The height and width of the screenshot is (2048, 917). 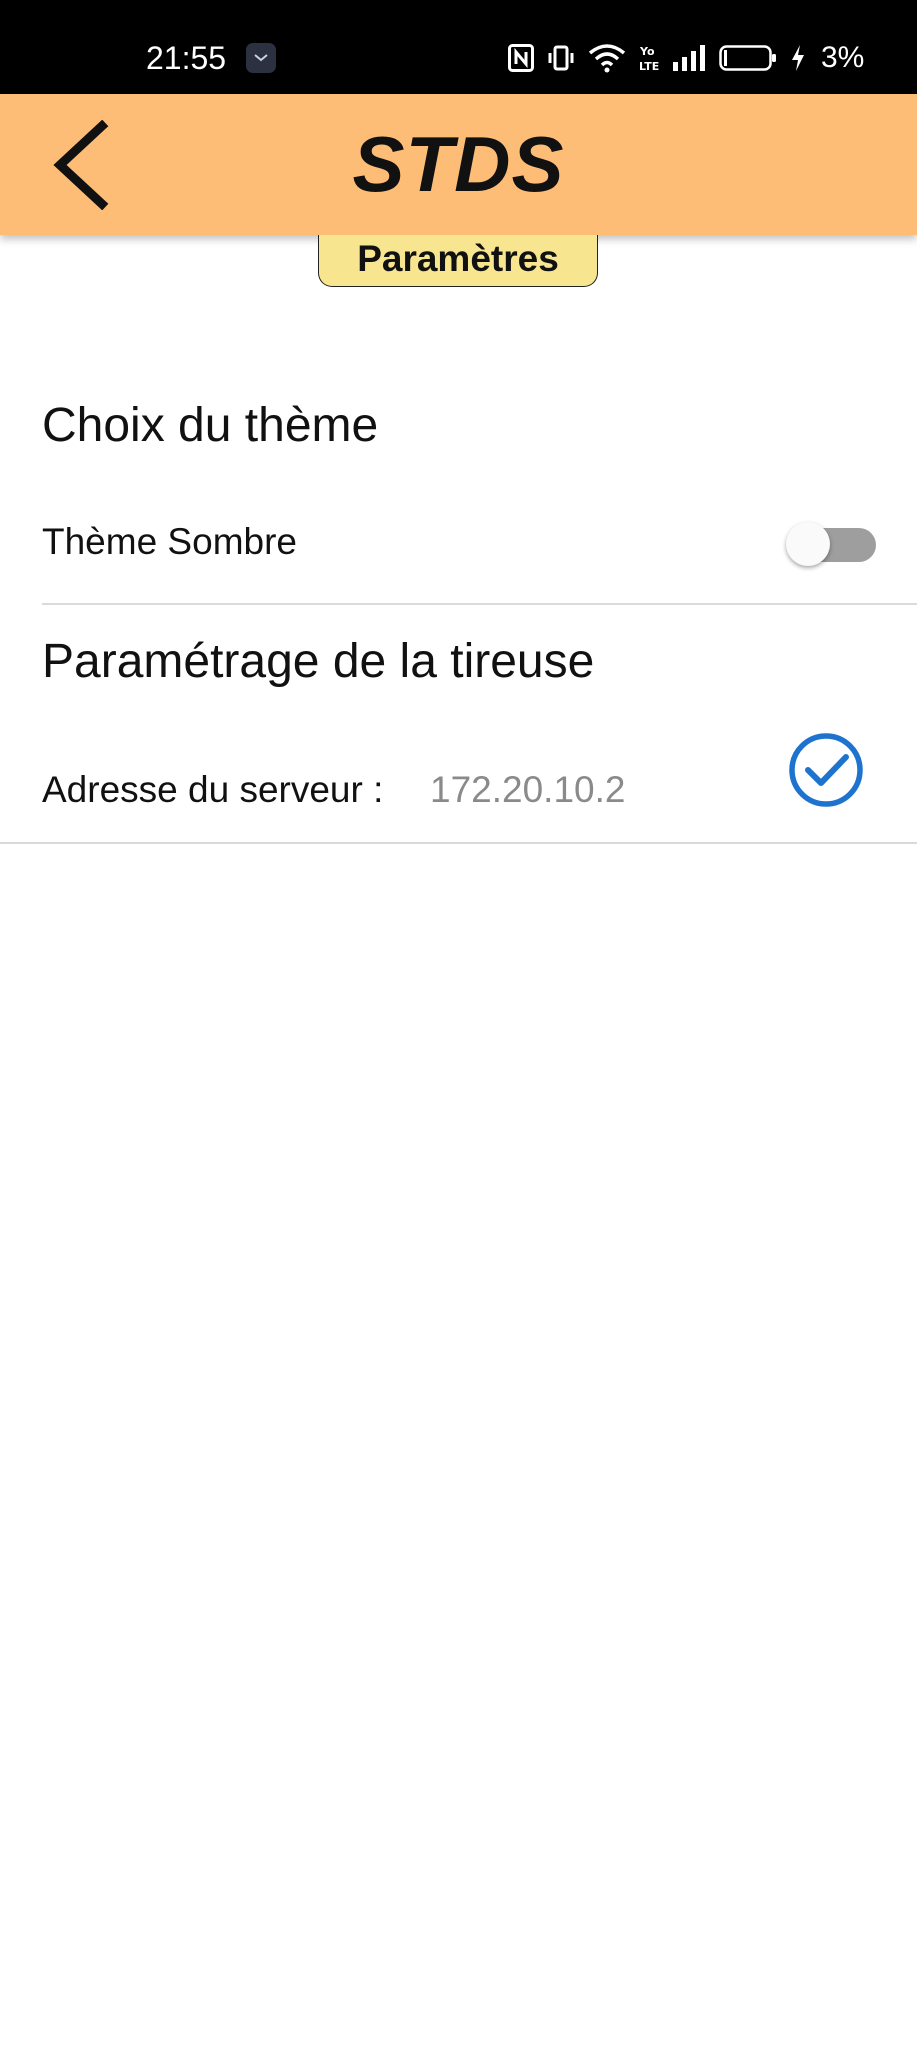 I want to click on volte-icon: Yo LTE, so click(x=649, y=59).